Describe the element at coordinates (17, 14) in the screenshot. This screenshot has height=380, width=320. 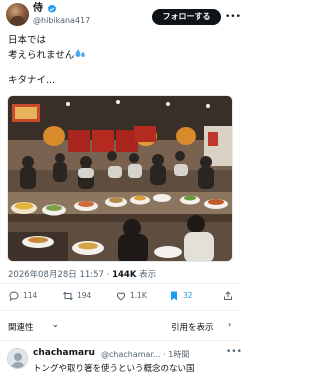
I see `author-avatar` at that location.